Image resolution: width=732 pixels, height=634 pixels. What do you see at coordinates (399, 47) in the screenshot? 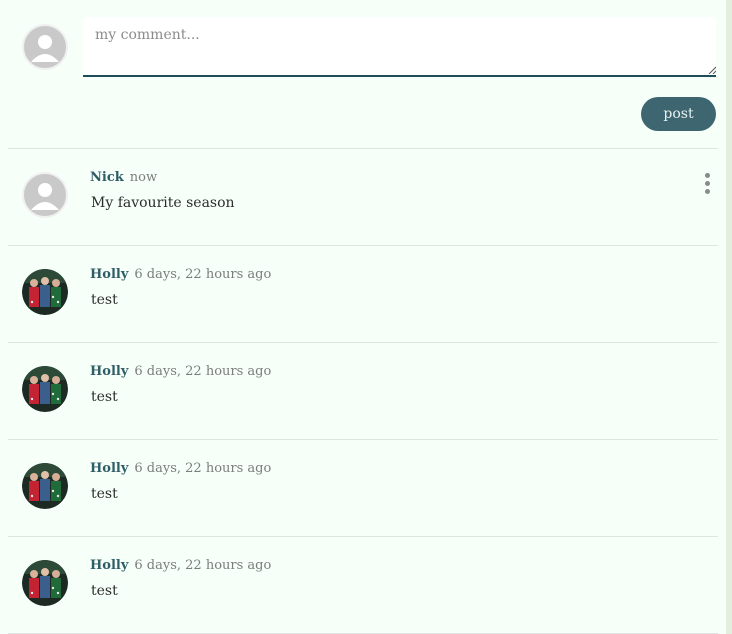
I see `comment-input` at bounding box center [399, 47].